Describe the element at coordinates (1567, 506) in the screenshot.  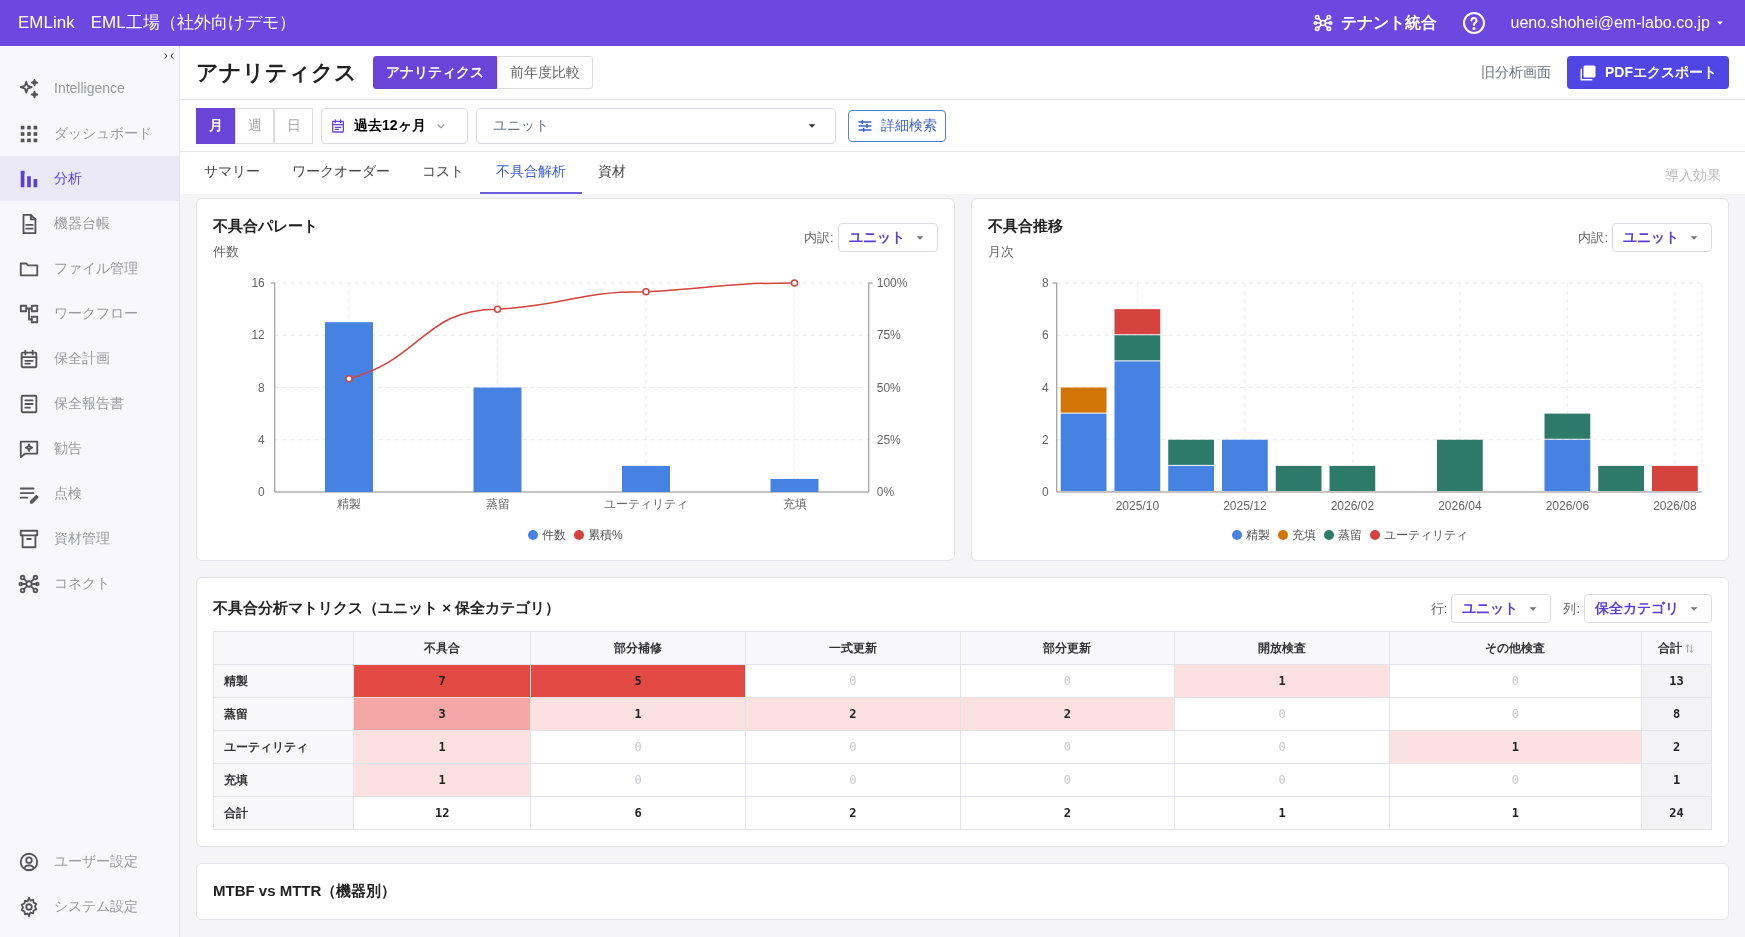
I see `axis-label: 2026/06` at that location.